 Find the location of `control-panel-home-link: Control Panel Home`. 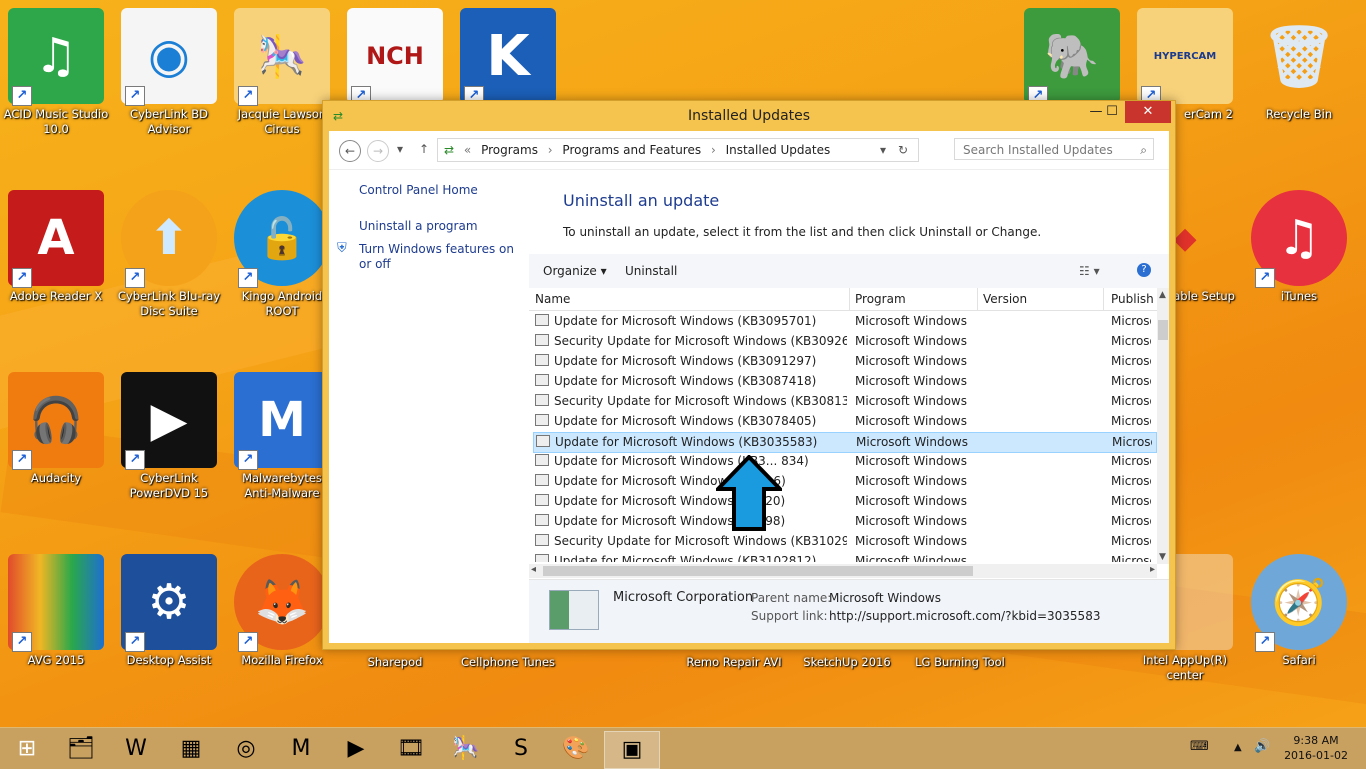

control-panel-home-link: Control Panel Home is located at coordinates (418, 190).